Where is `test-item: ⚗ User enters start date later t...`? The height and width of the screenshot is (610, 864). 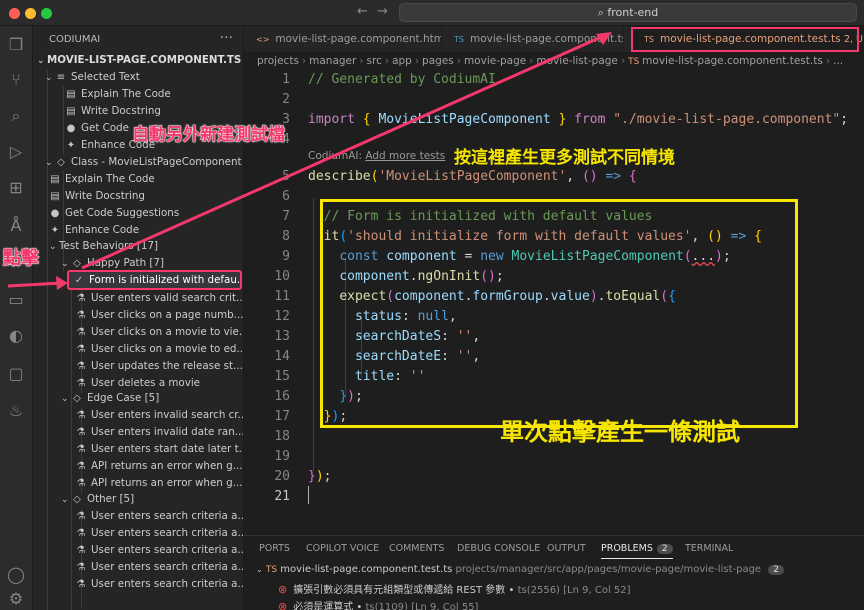
test-item: ⚗ User enters start date later t... is located at coordinates (138, 449).